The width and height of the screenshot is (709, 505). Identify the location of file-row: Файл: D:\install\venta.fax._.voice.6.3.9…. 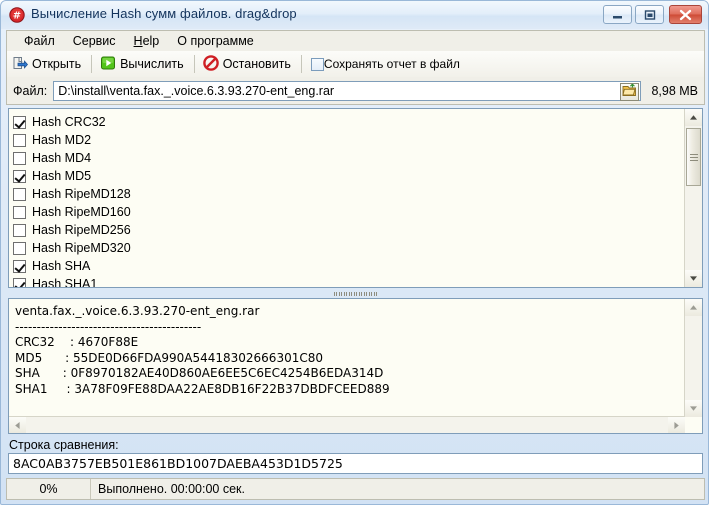
(355, 91).